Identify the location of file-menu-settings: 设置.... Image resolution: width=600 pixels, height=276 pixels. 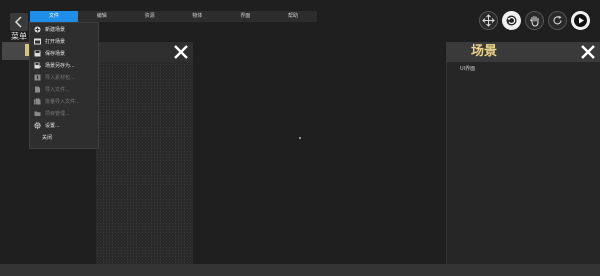
(65, 125).